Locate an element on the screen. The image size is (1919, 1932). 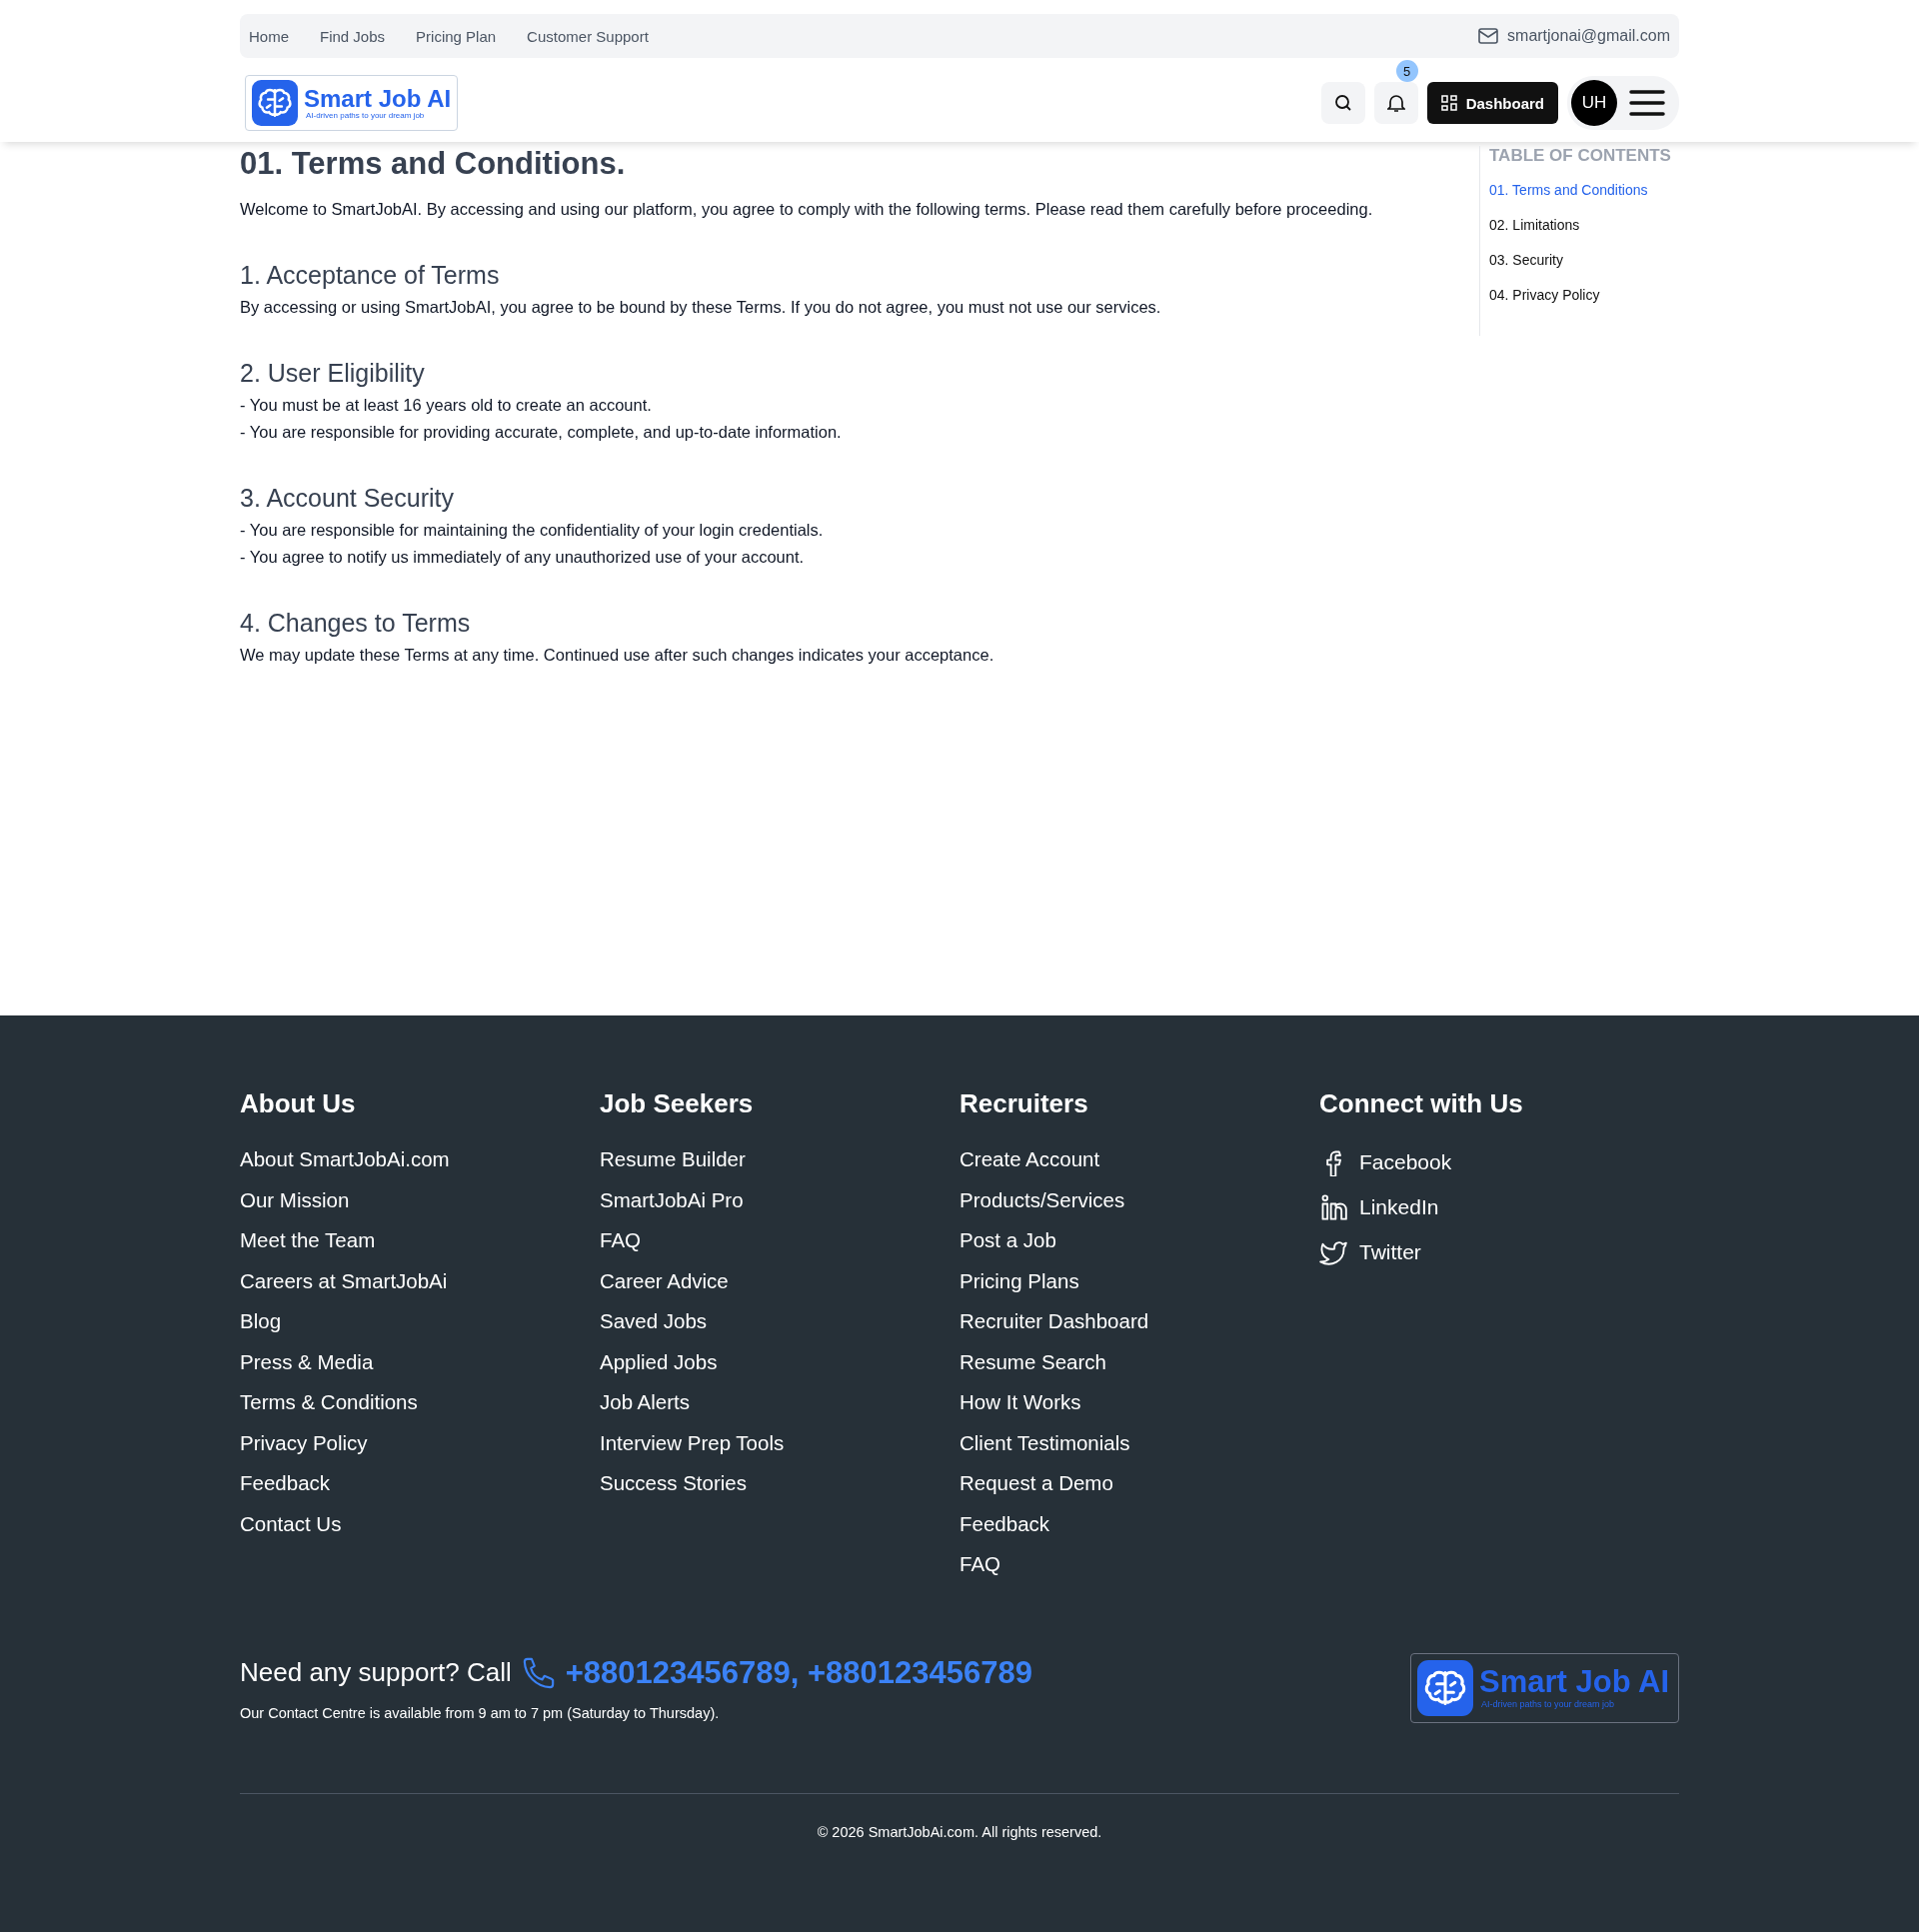
notifications-button is located at coordinates (1396, 103).